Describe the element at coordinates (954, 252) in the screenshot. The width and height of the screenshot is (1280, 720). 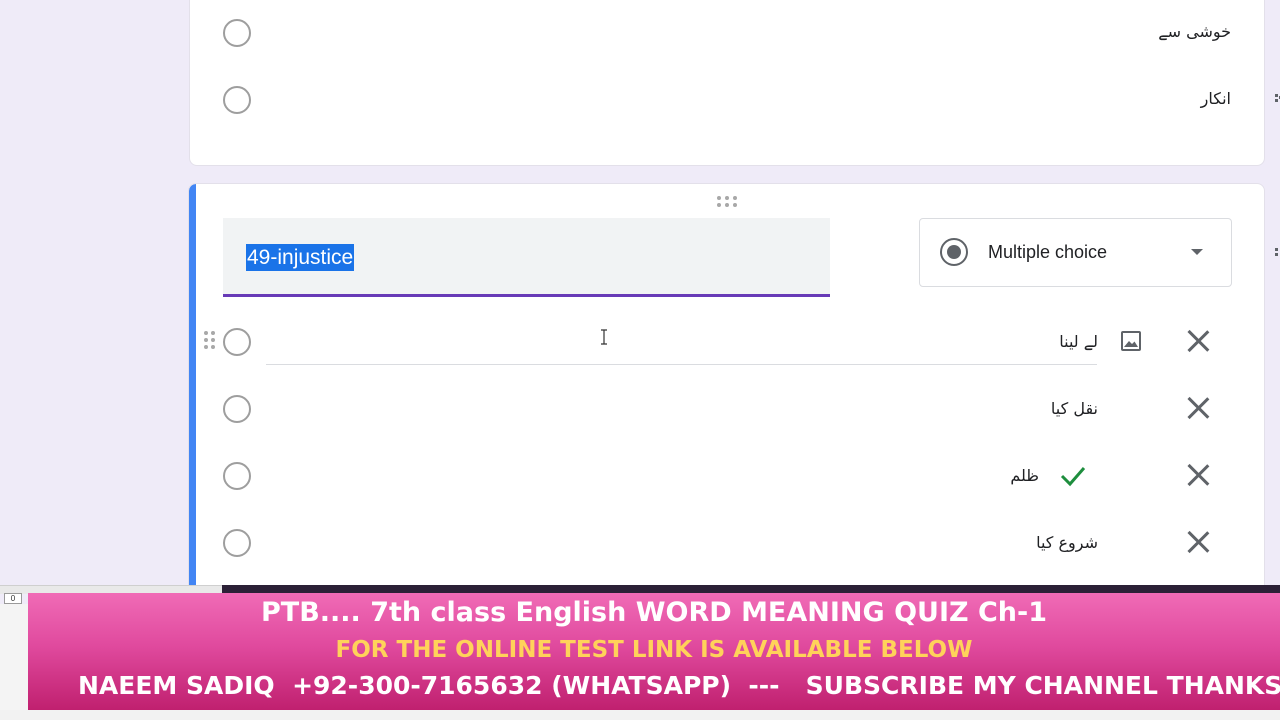
I see `radio-type-icon` at that location.